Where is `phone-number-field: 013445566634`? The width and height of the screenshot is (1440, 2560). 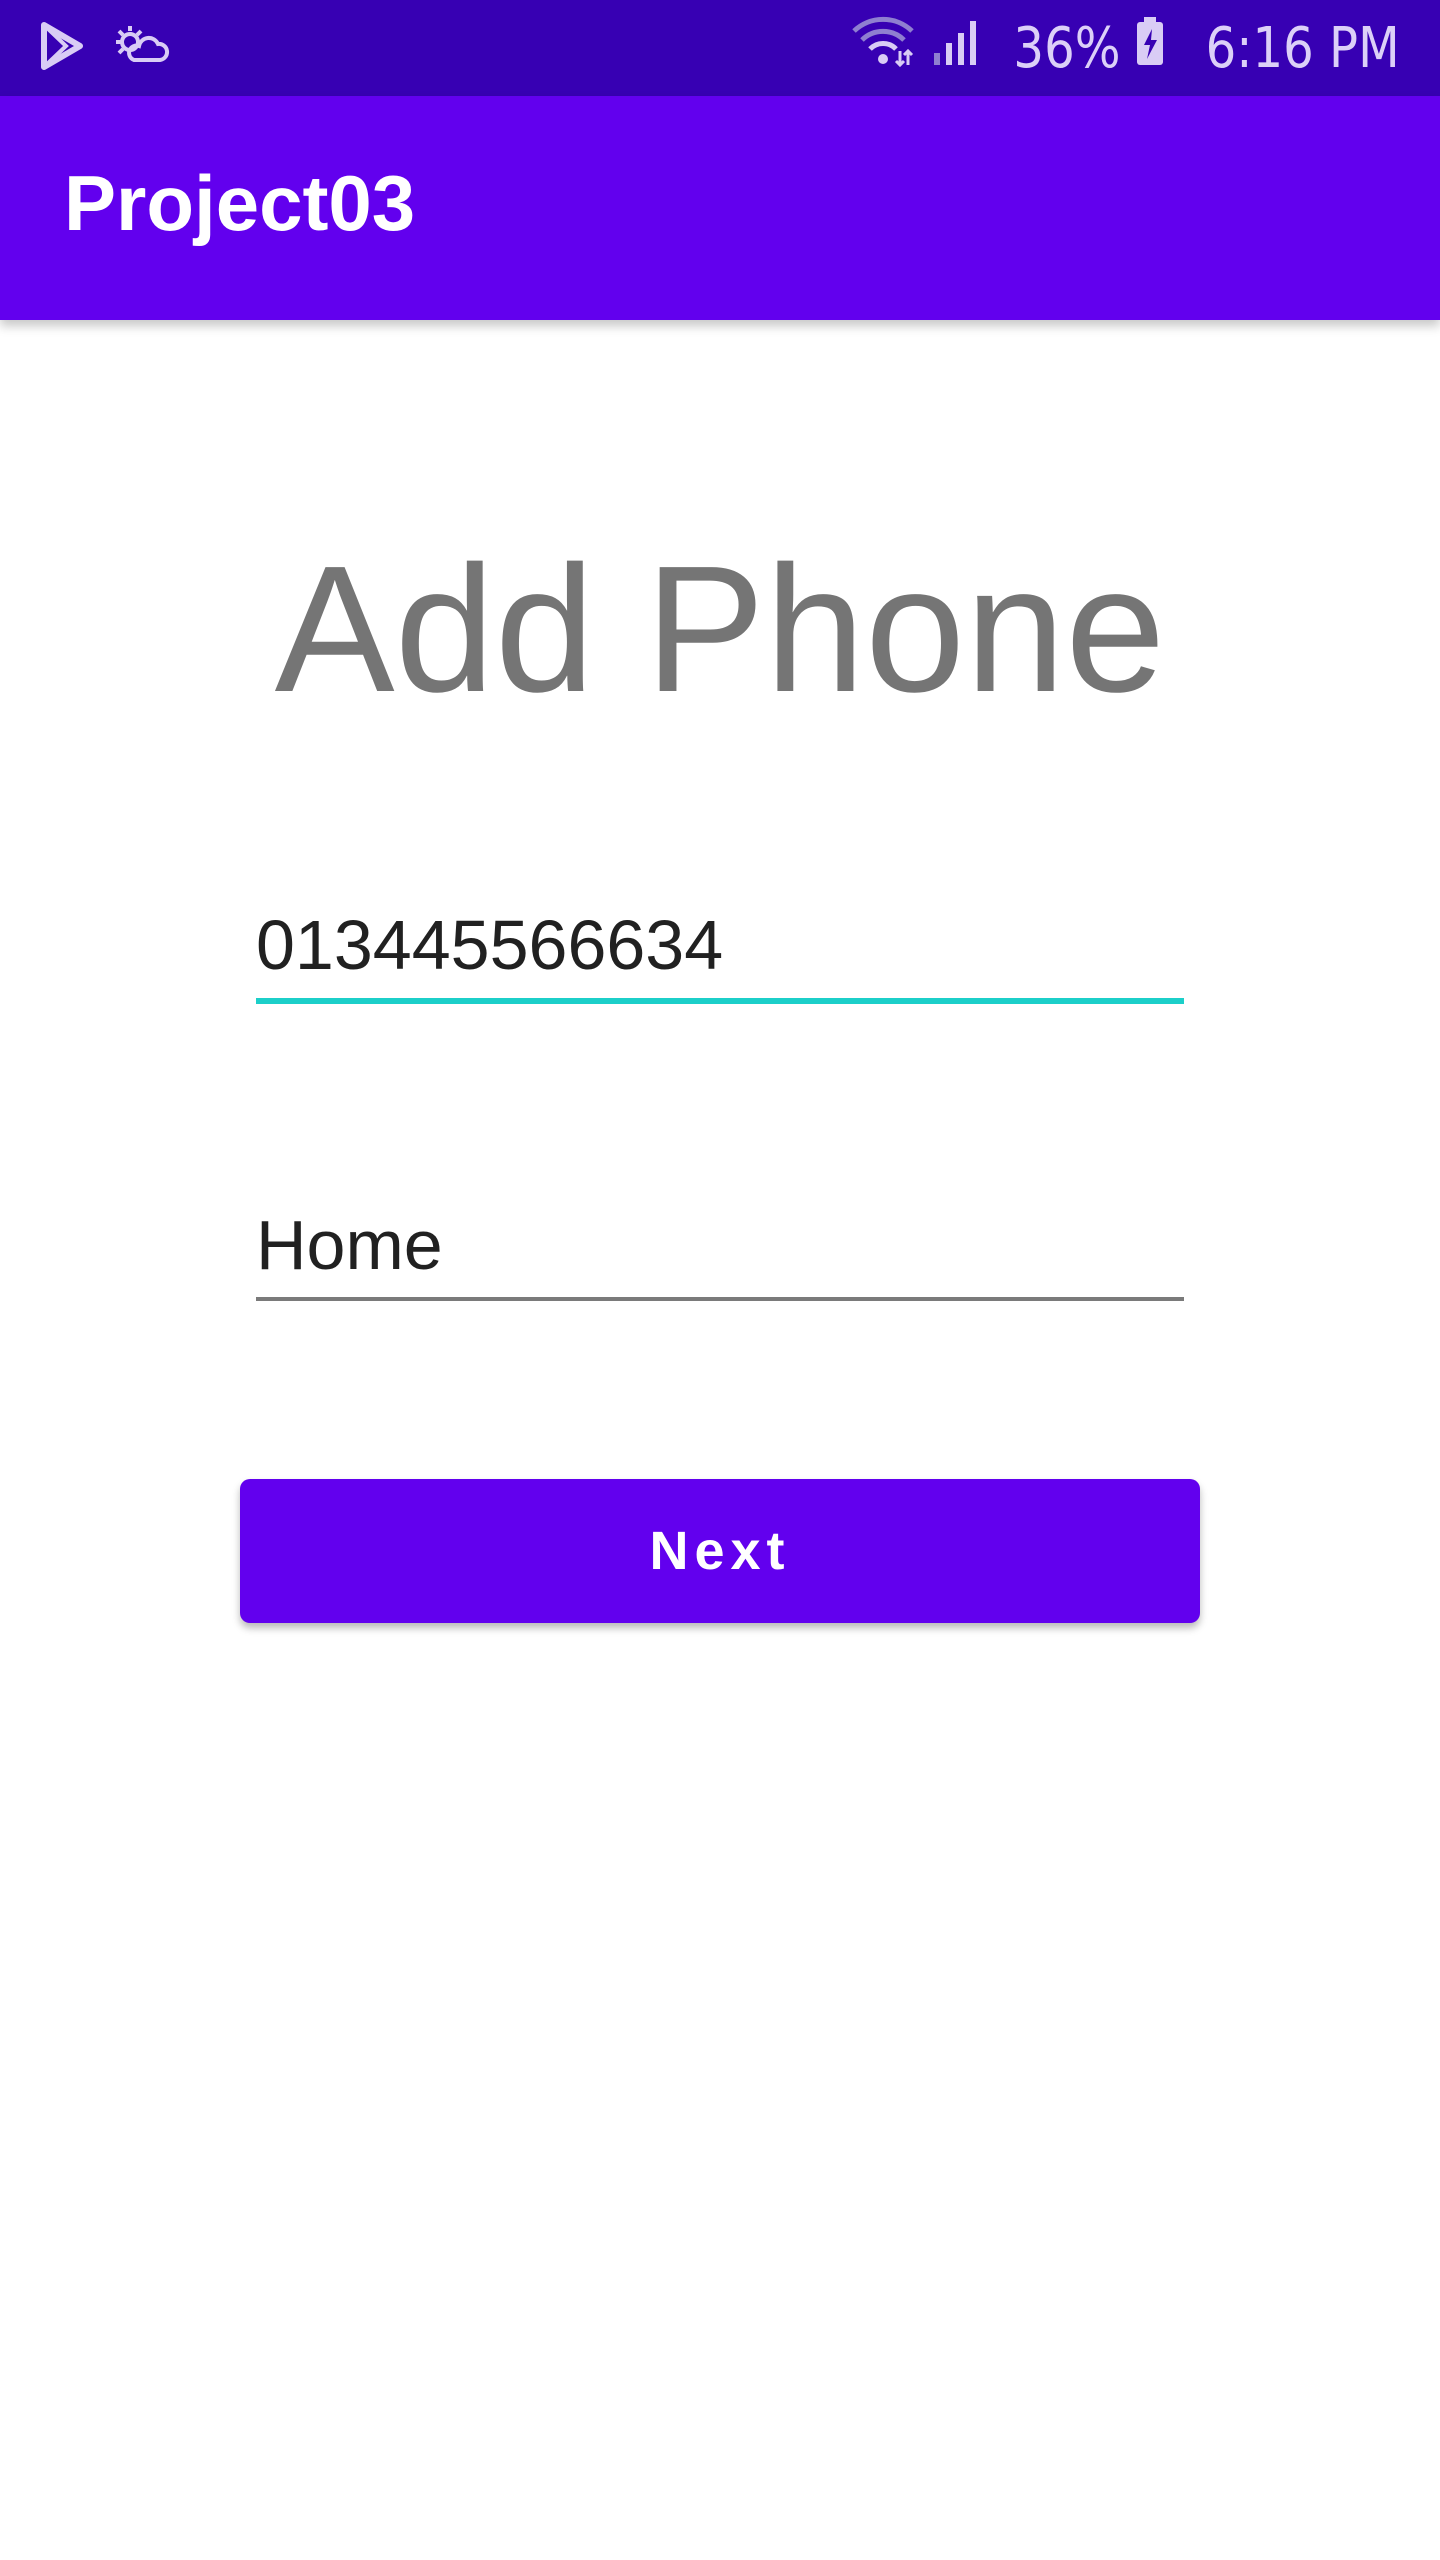 phone-number-field: 013445566634 is located at coordinates (720, 954).